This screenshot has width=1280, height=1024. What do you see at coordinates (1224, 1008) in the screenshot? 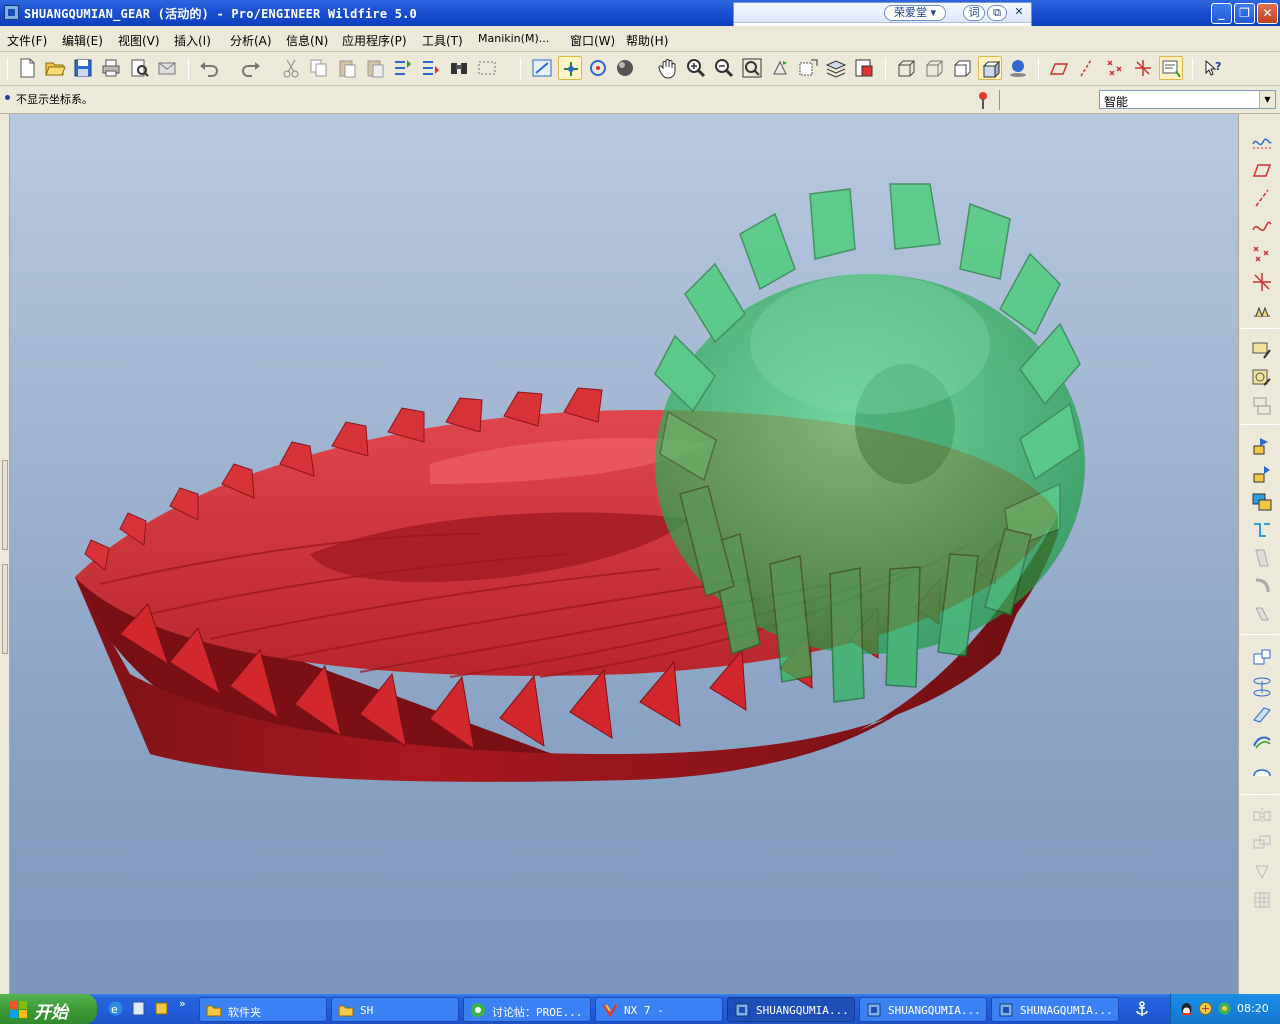
I see `security-tray-icon` at bounding box center [1224, 1008].